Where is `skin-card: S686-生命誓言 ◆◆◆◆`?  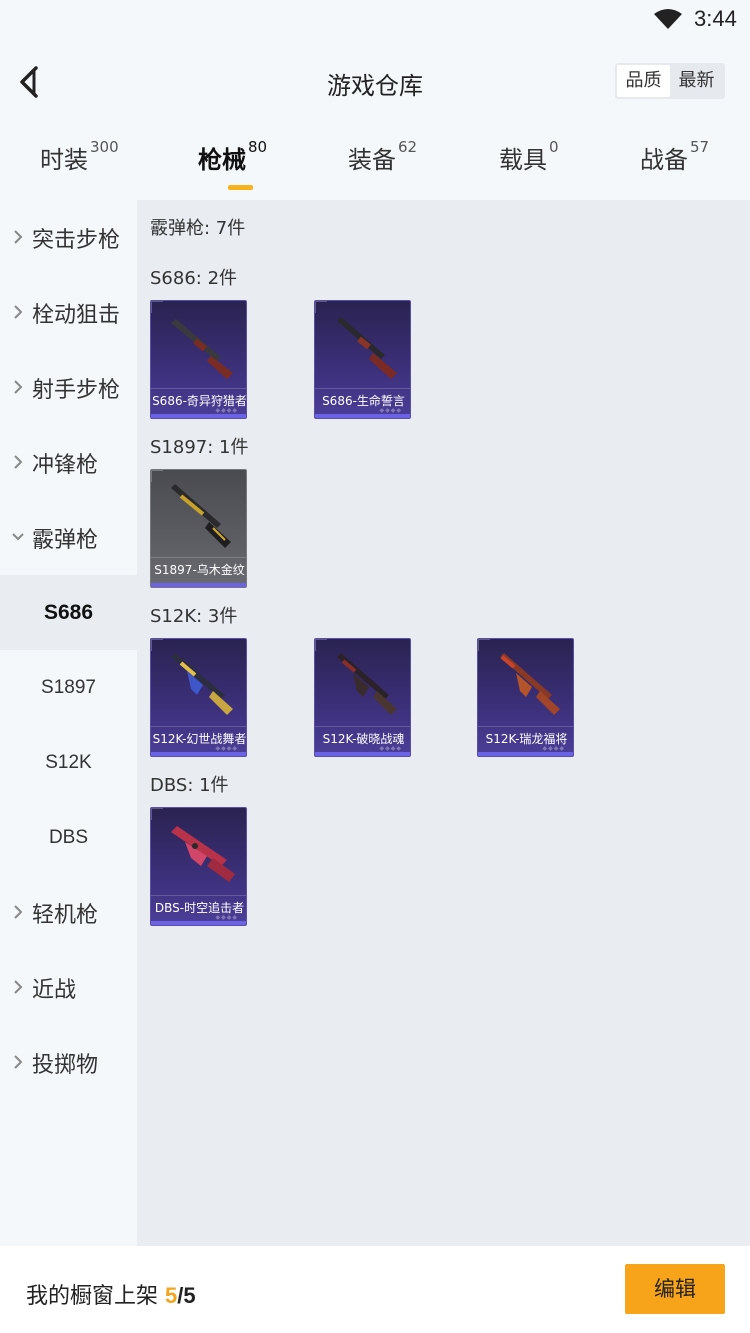
skin-card: S686-生命誓言 ◆◆◆◆ is located at coordinates (362, 359).